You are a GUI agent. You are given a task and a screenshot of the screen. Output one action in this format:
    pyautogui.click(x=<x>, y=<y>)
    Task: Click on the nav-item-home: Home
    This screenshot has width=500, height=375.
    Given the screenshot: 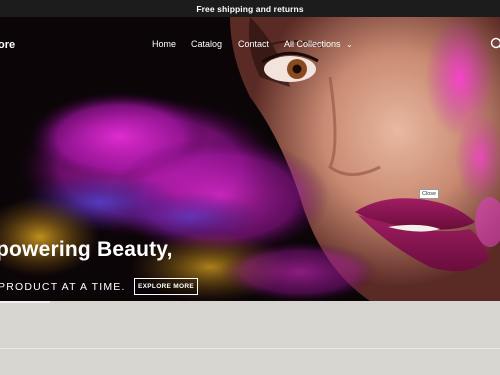 What is the action you would take?
    pyautogui.click(x=164, y=44)
    